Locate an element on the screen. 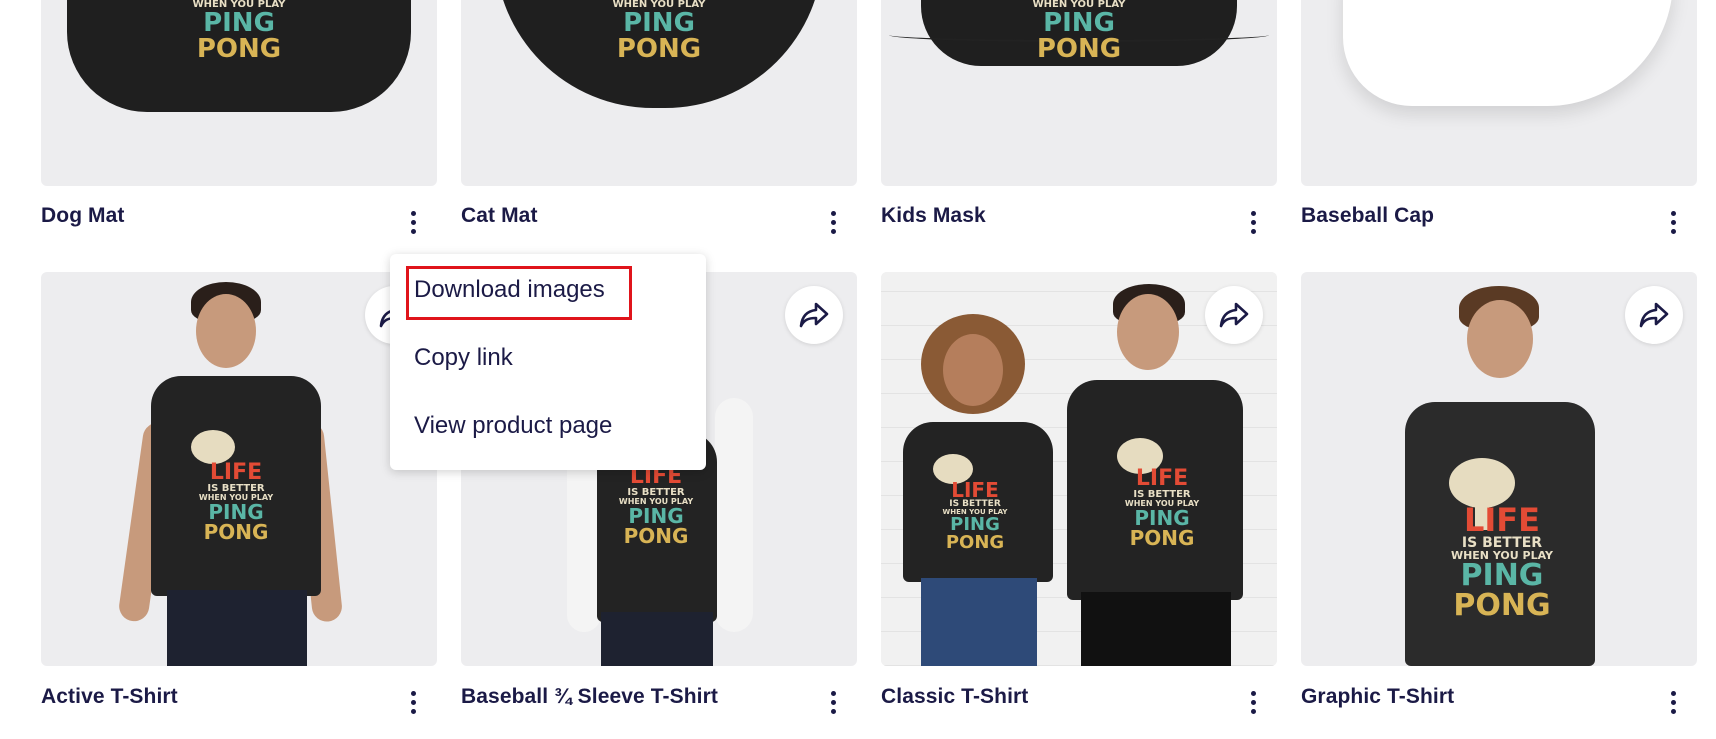  product-title: Kids Mask is located at coordinates (933, 216).